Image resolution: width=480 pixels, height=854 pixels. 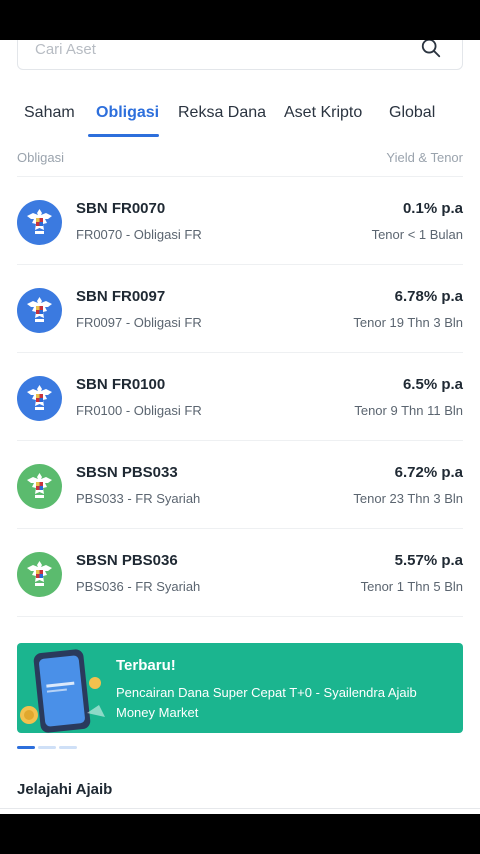 I want to click on tab-saham: Saham, so click(x=49, y=113).